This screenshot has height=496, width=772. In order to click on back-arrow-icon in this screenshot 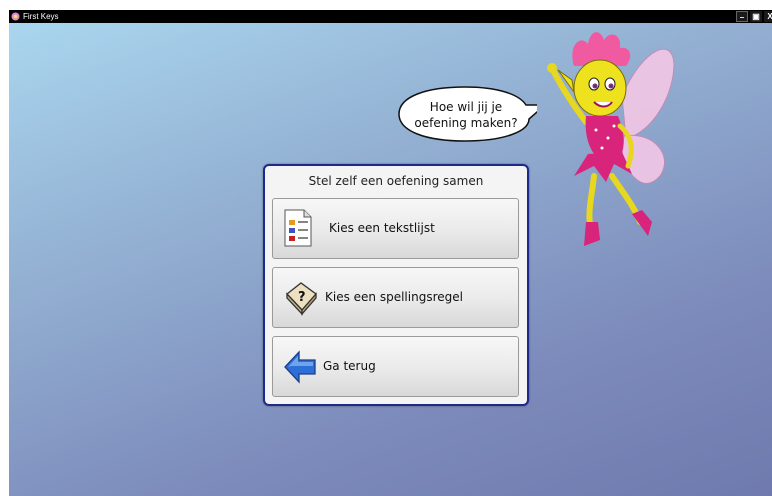, I will do `click(300, 367)`.